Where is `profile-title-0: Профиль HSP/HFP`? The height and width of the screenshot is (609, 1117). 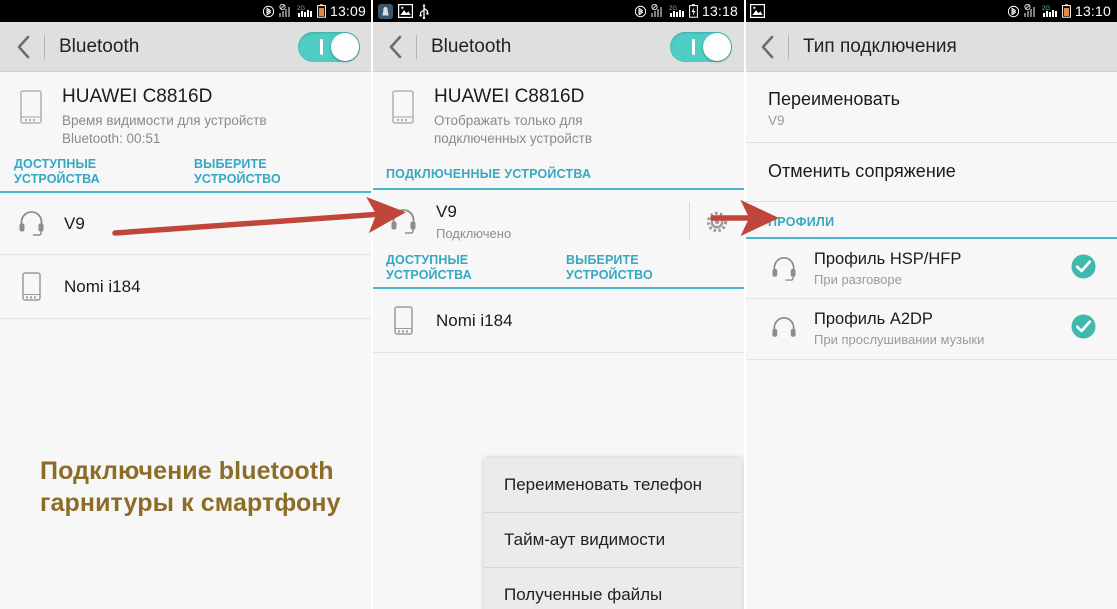 profile-title-0: Профиль HSP/HFP is located at coordinates (888, 259).